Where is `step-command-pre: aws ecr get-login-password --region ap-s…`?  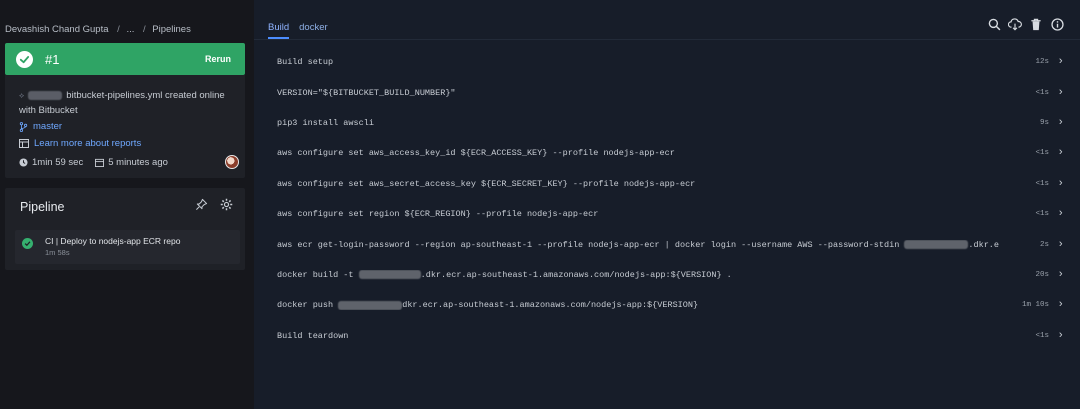
step-command-pre: aws ecr get-login-password --region ap-s… is located at coordinates (591, 244).